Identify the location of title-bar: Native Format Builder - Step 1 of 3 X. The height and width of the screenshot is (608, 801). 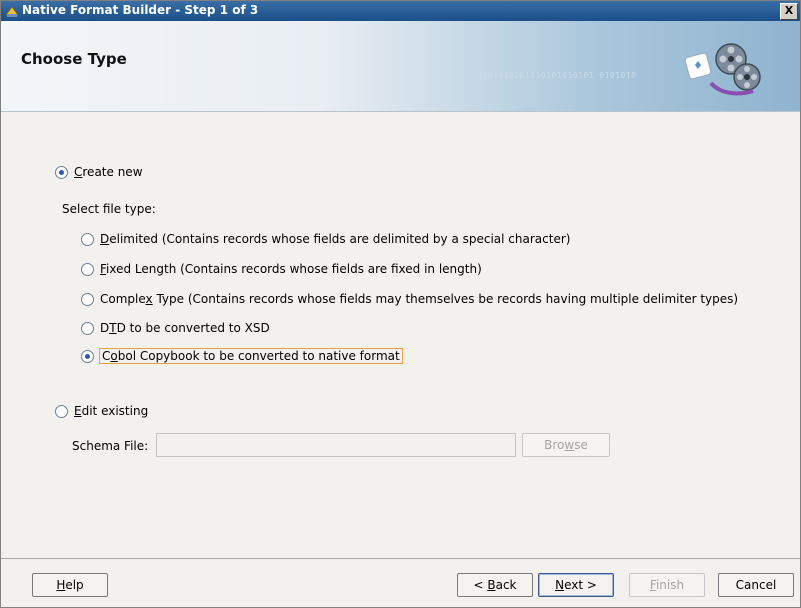
(400, 11).